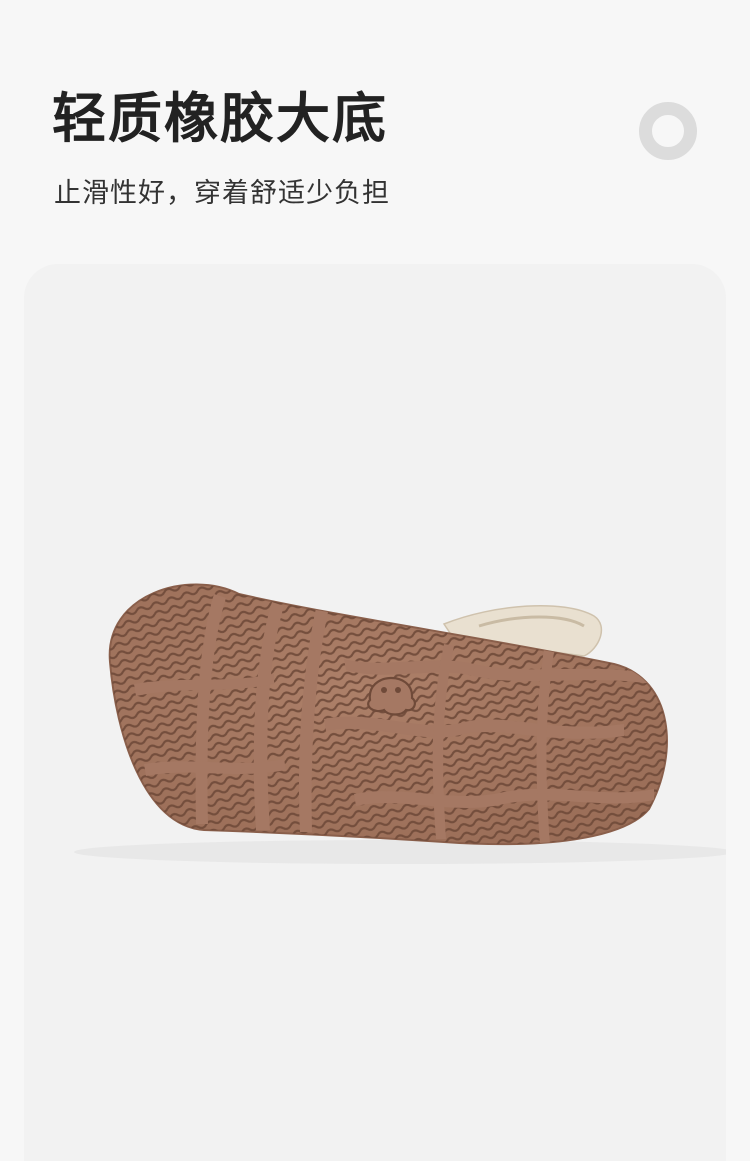 This screenshot has width=750, height=1161. I want to click on page-title: 轻质橡胶大底, so click(220, 118).